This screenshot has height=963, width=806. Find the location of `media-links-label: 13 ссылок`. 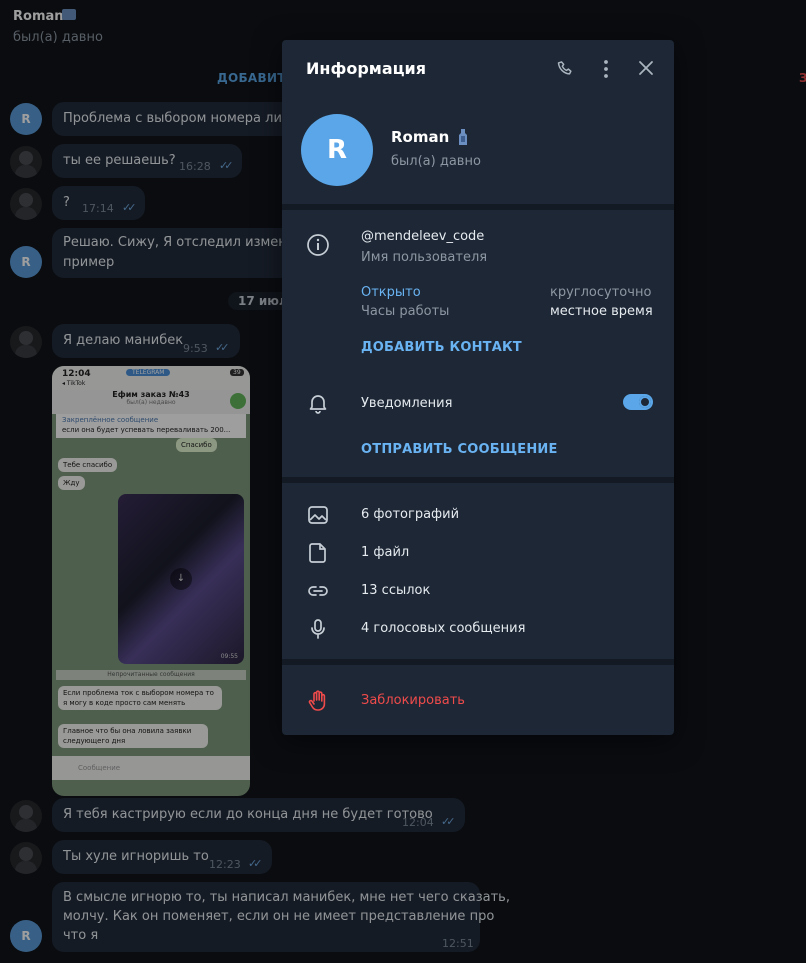

media-links-label: 13 ссылок is located at coordinates (396, 590).